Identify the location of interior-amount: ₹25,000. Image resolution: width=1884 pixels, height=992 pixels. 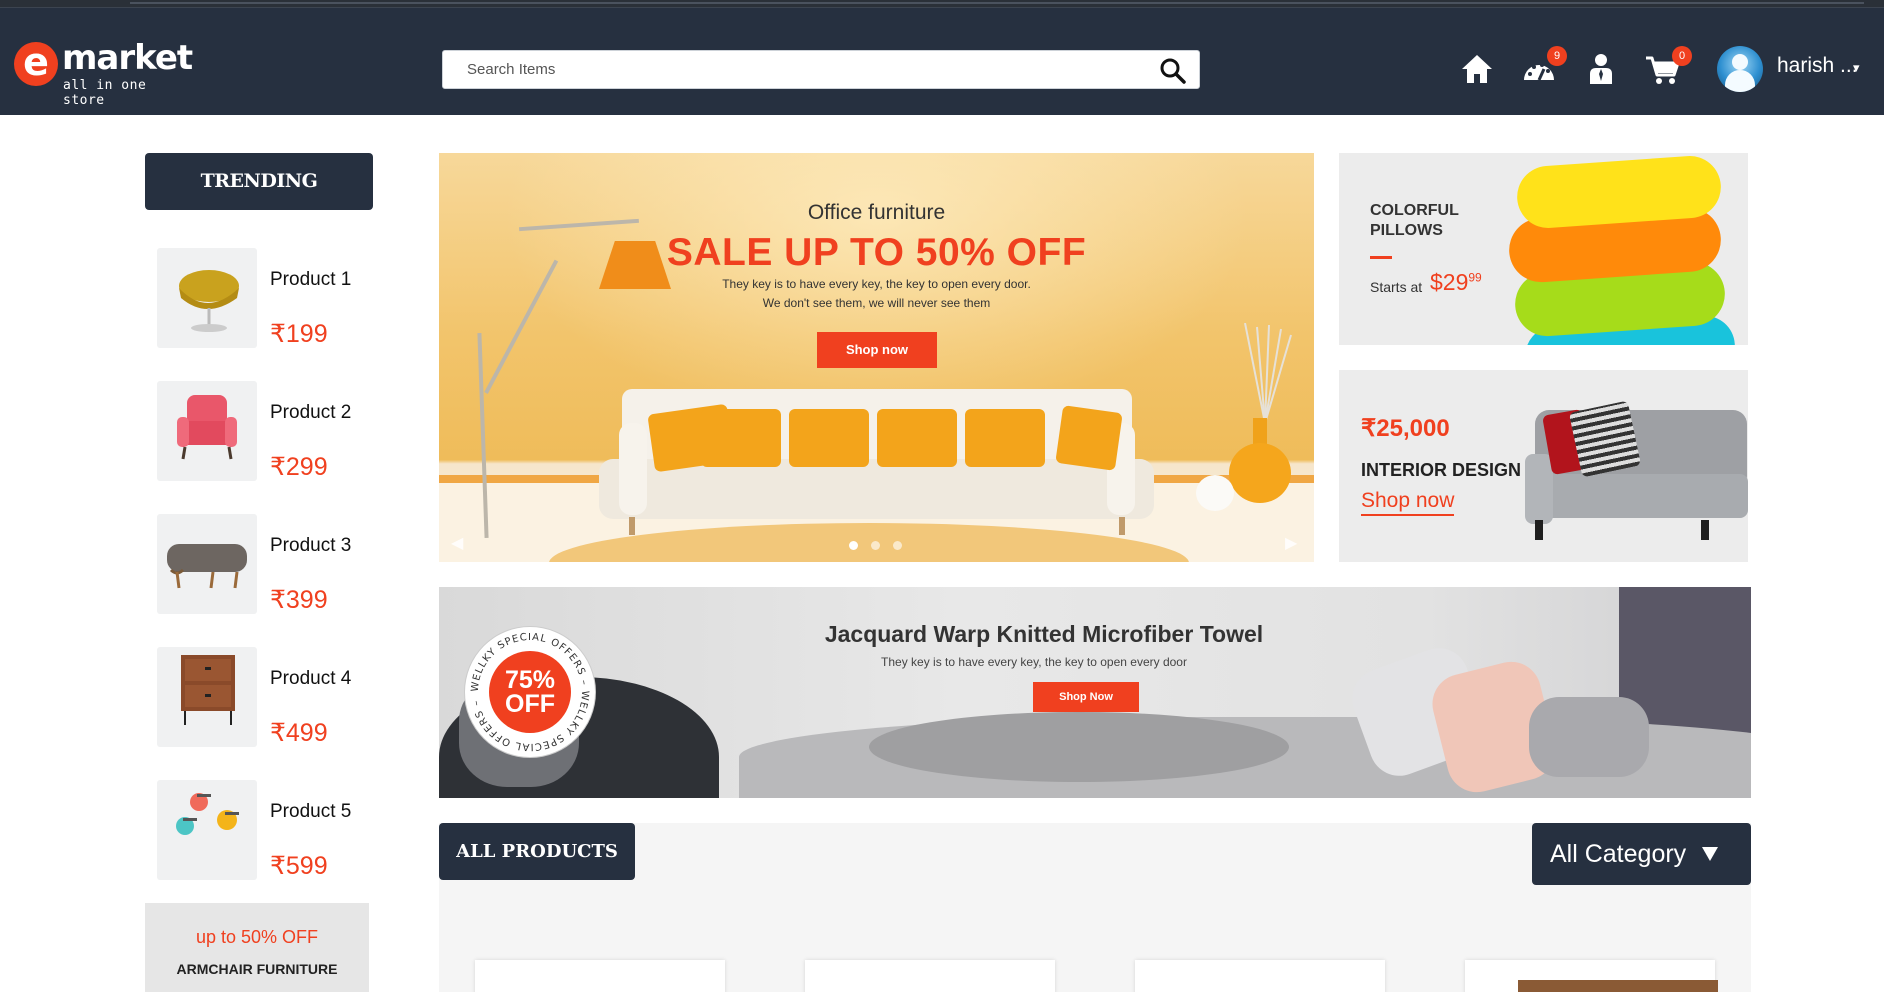
(1405, 428).